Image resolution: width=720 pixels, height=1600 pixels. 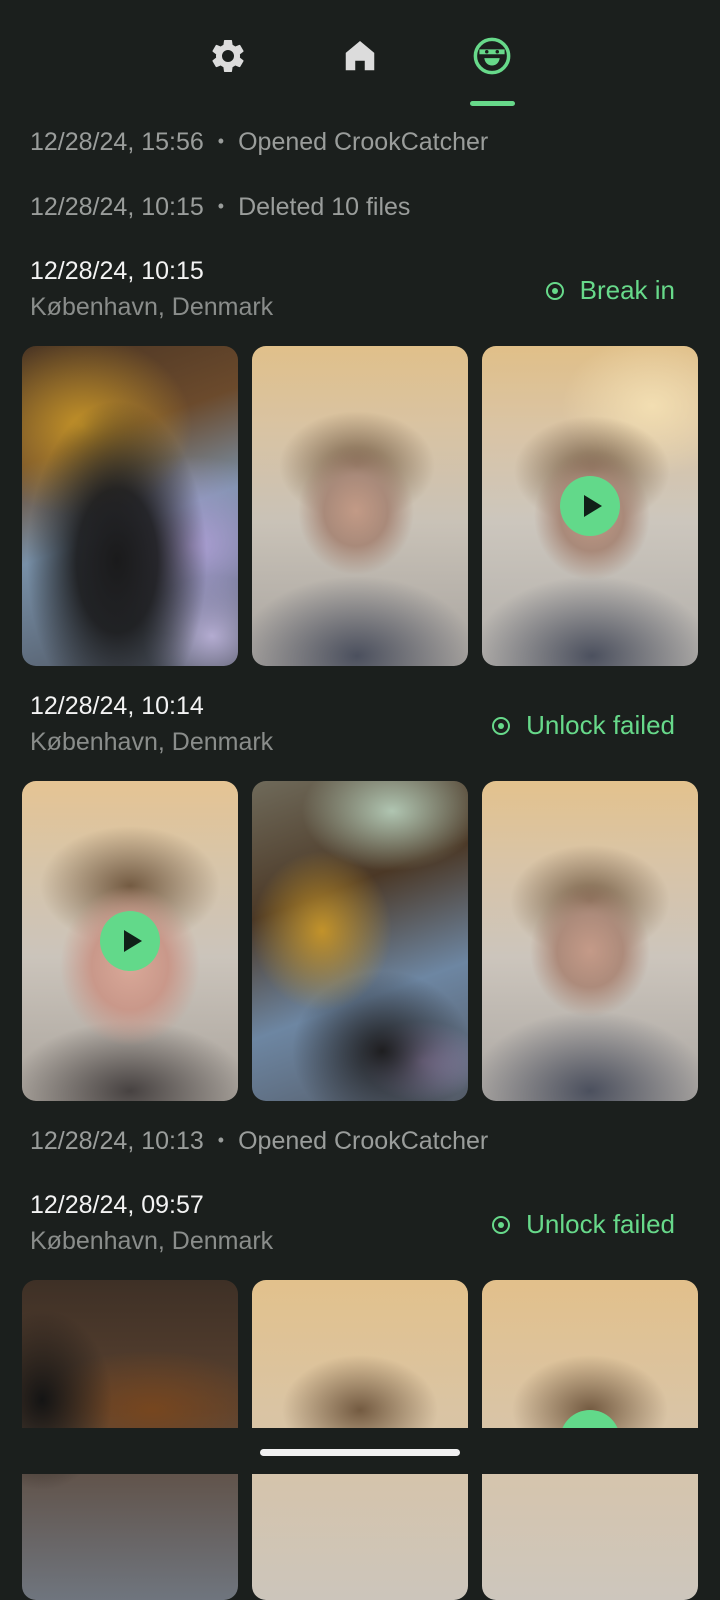 What do you see at coordinates (492, 103) in the screenshot?
I see `active-tab-indicator` at bounding box center [492, 103].